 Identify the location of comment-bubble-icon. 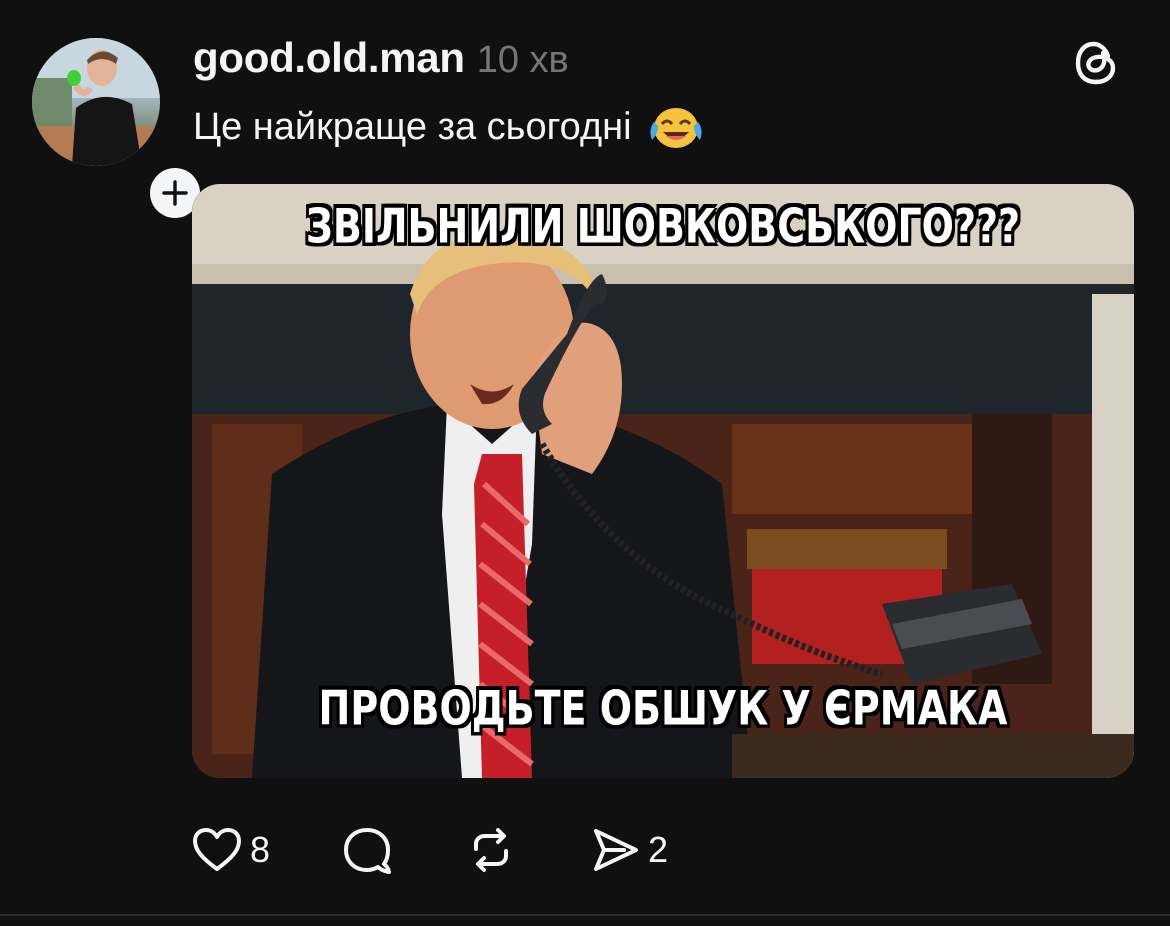
(368, 851).